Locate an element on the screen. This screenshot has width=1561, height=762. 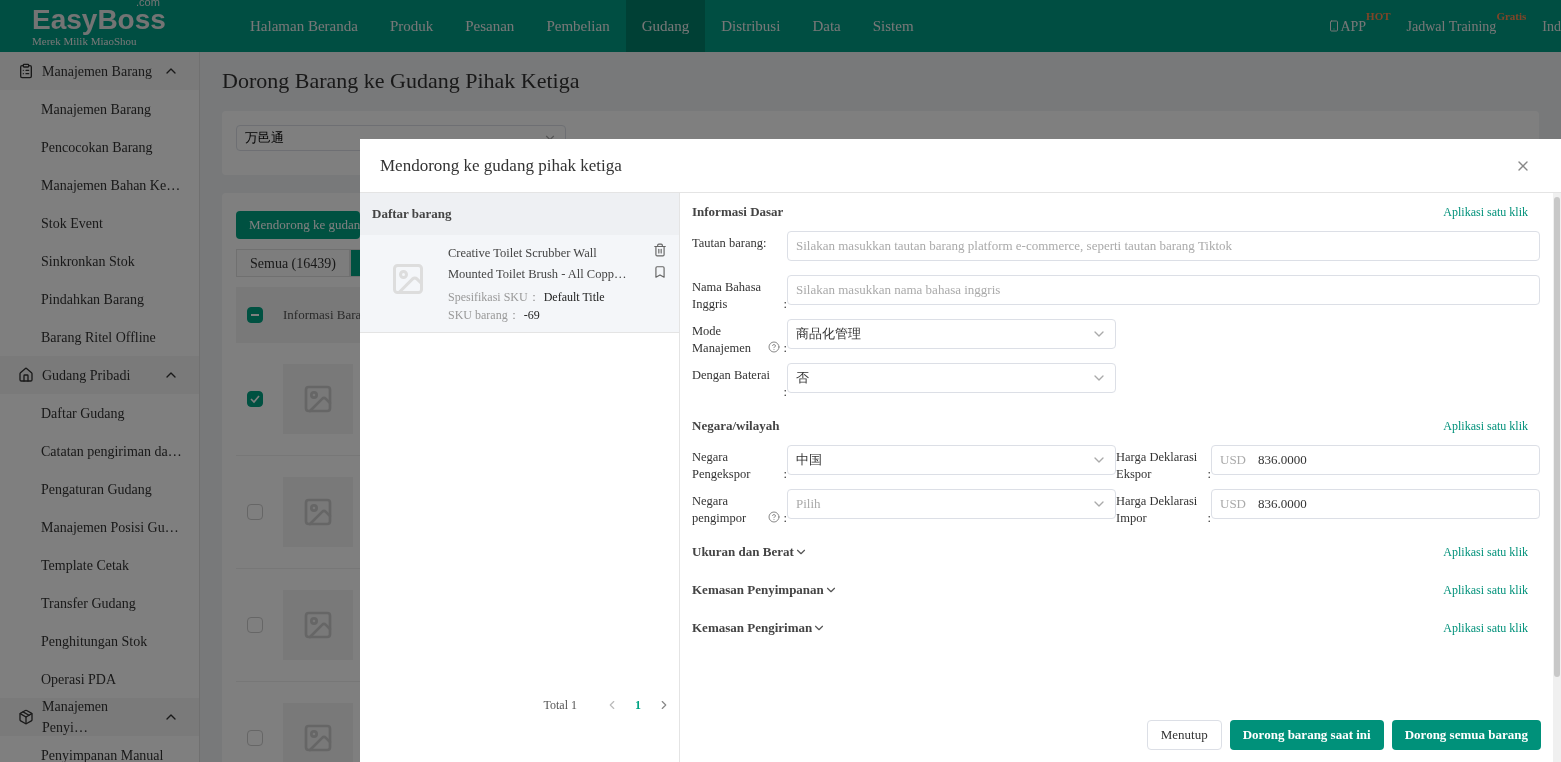
field-label: Harga Deklarasi Impor is located at coordinates (1157, 510).